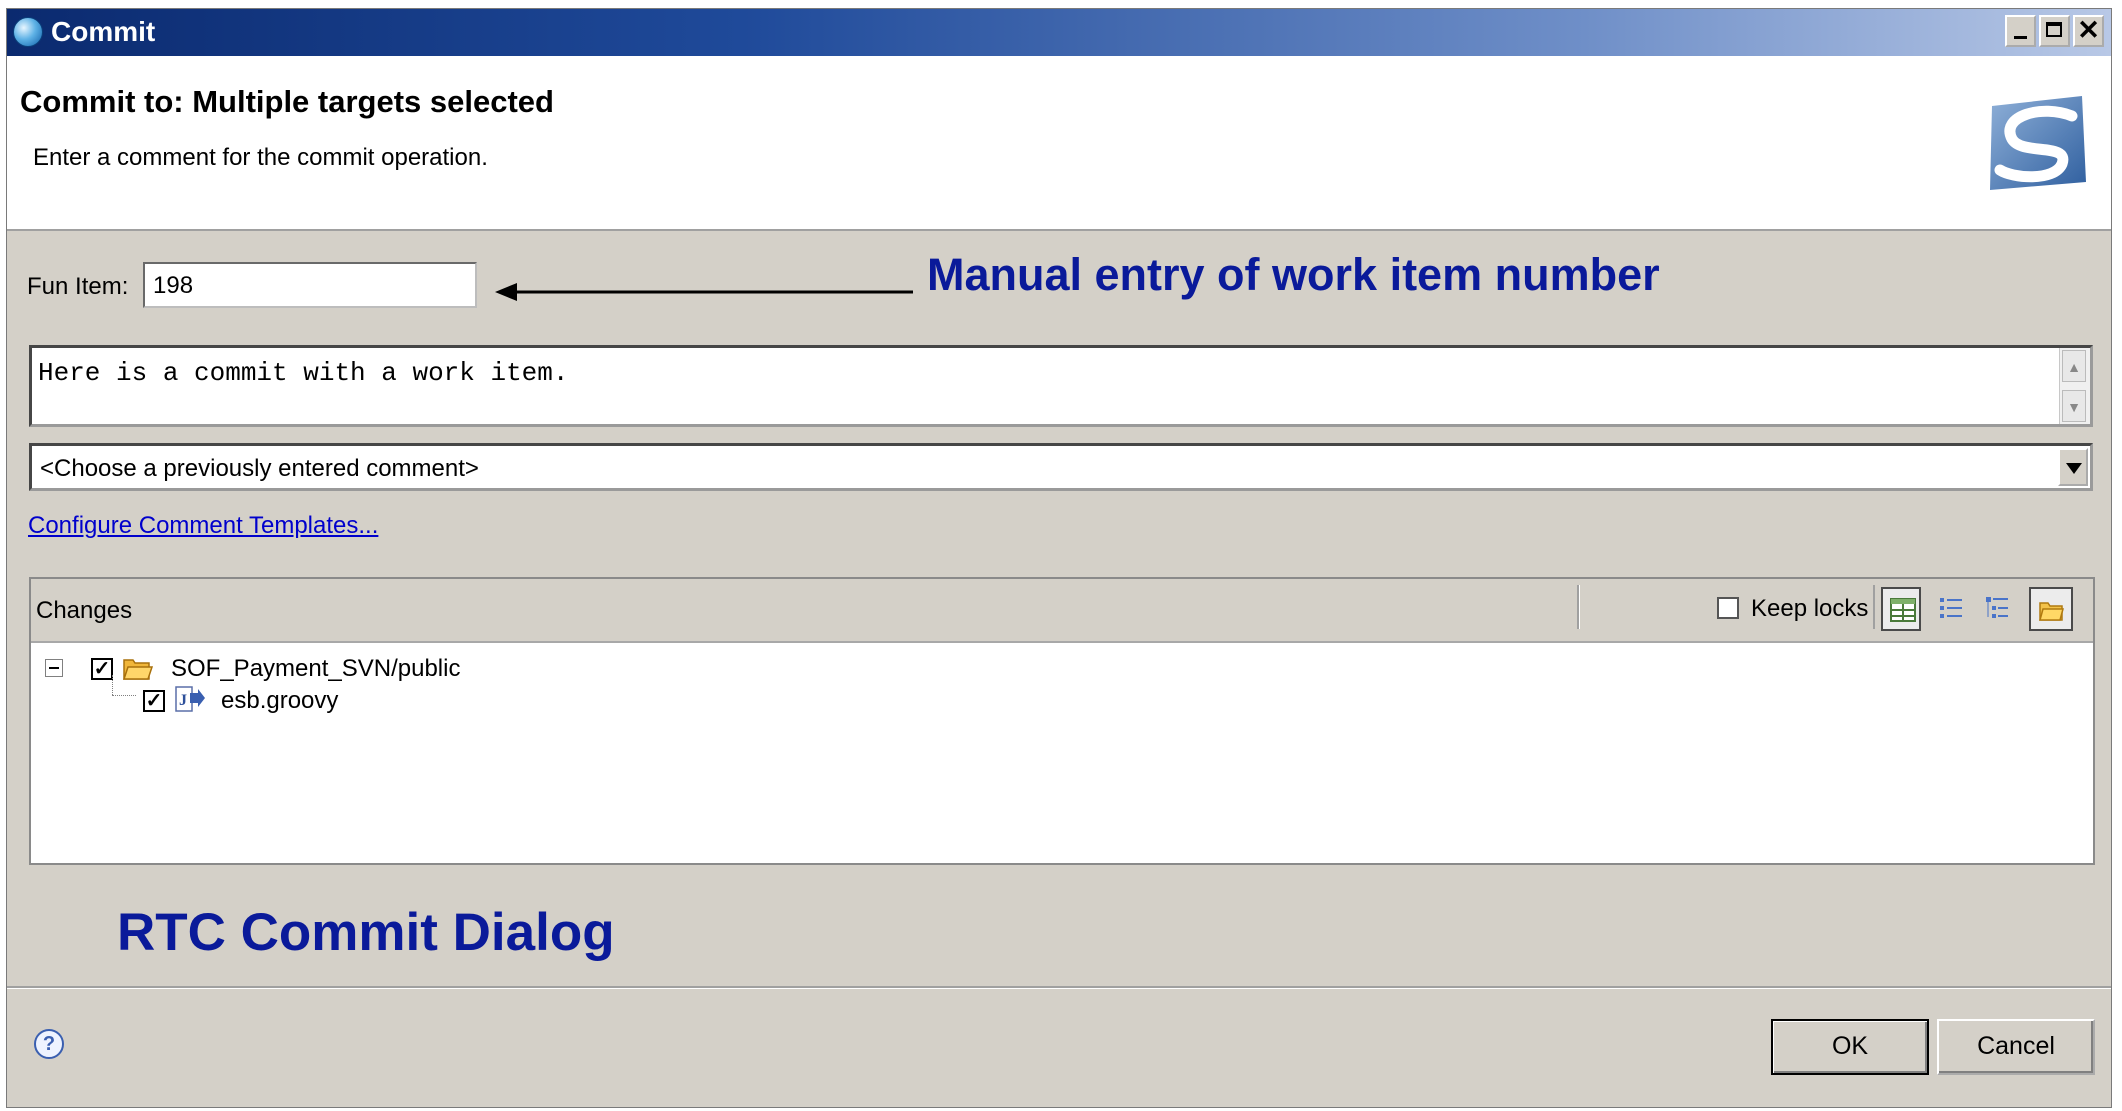 This screenshot has height=1111, width=2122. Describe the element at coordinates (366, 932) in the screenshot. I see `annotation-dialog-caption: RTC Commit Dialog` at that location.